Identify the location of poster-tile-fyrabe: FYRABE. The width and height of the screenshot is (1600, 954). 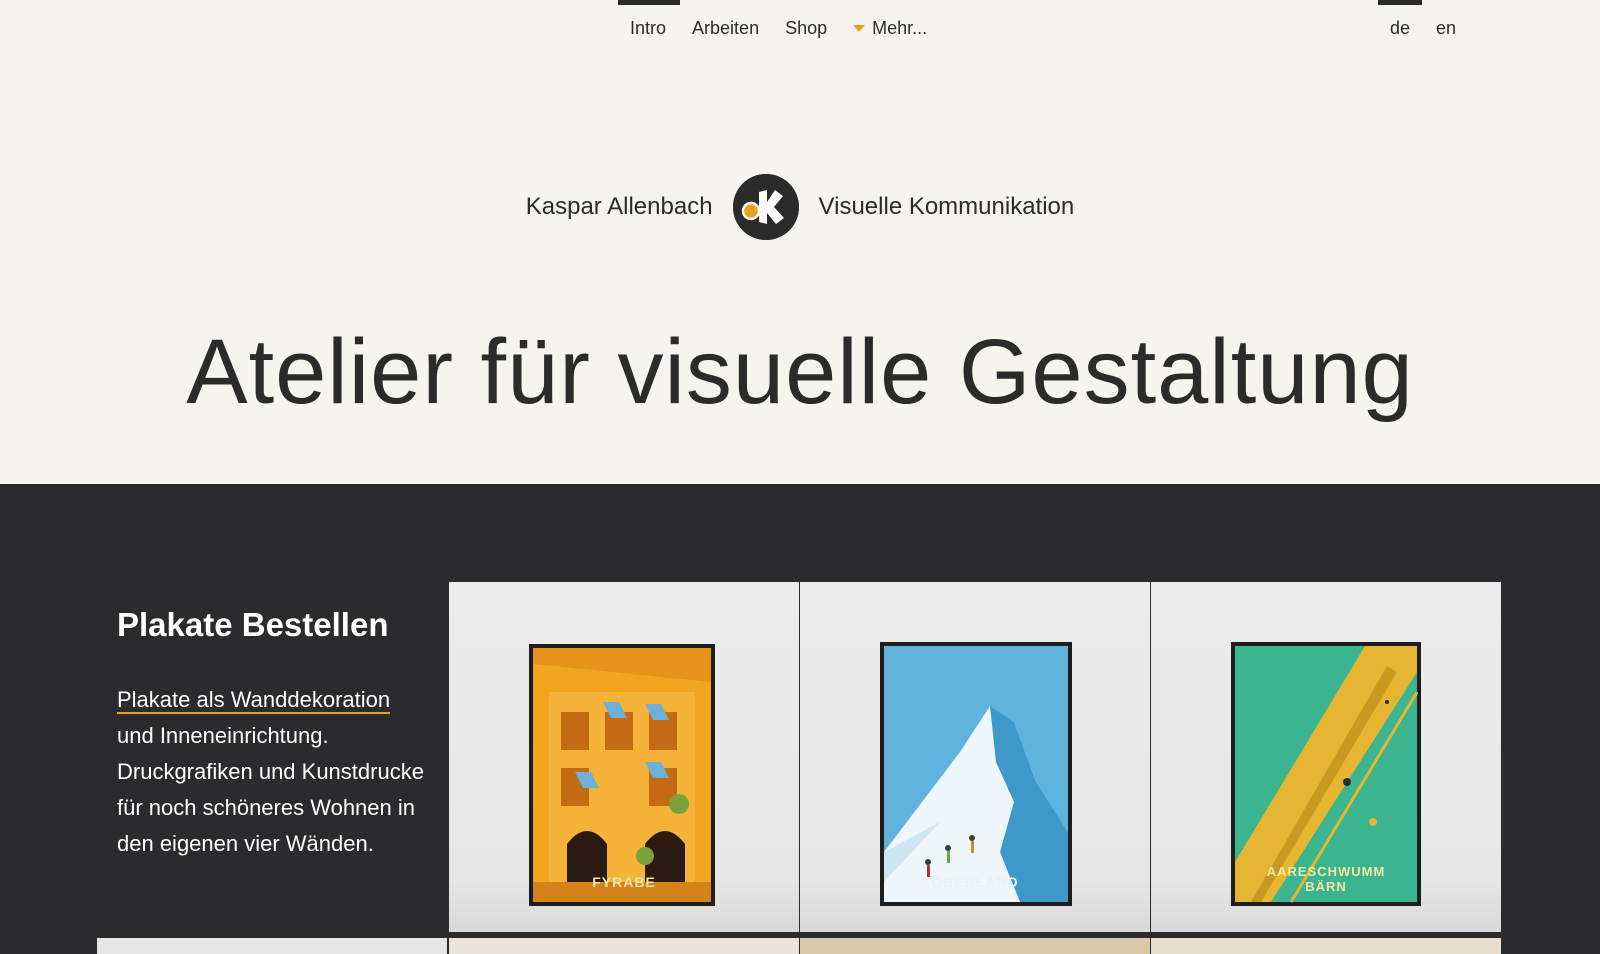
(624, 757).